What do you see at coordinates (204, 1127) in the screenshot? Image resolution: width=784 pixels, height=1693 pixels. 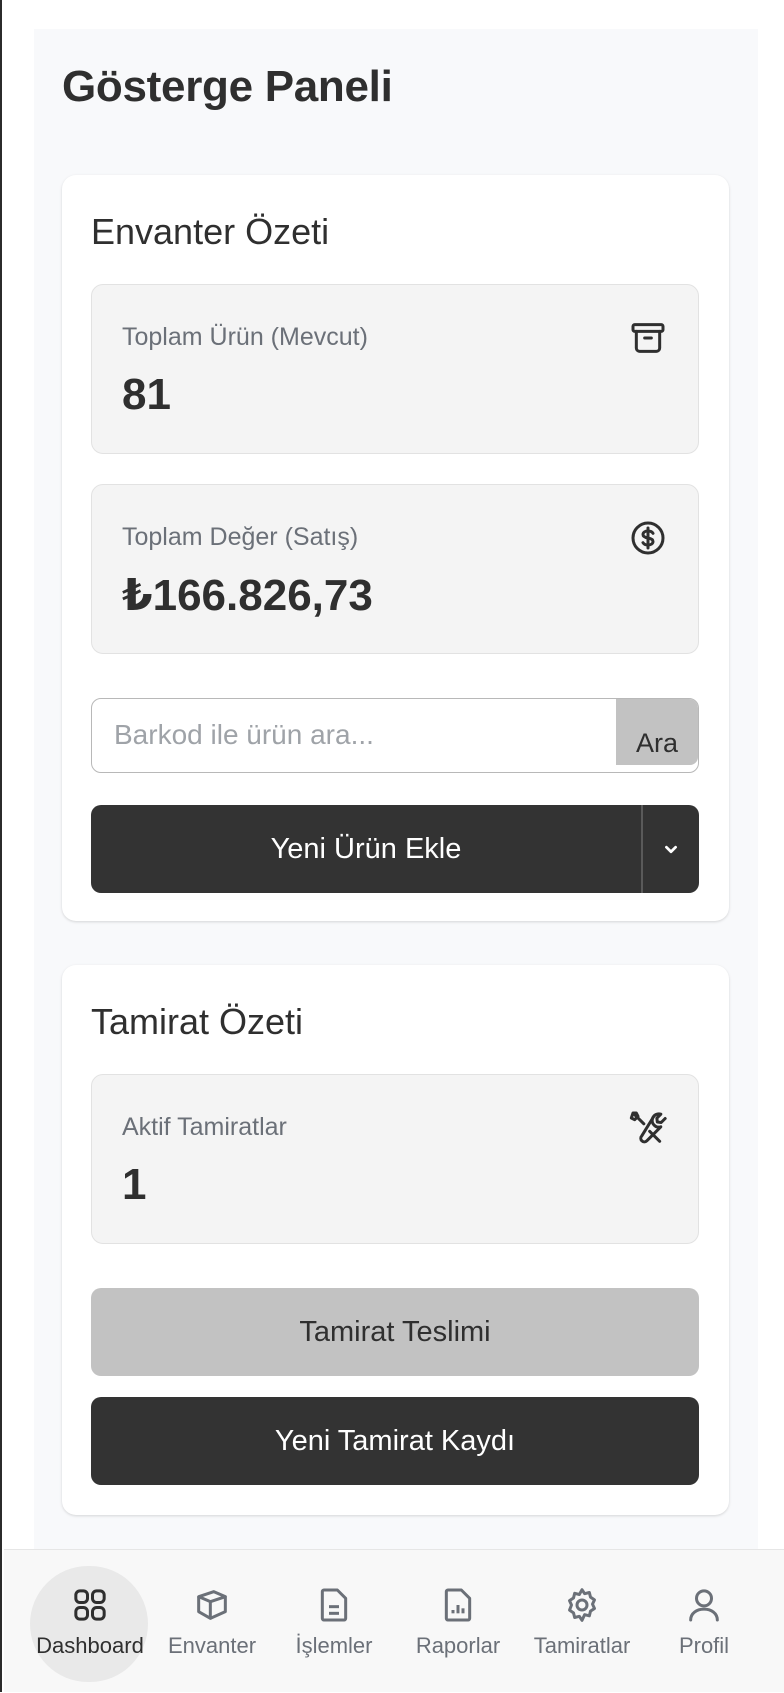 I see `active-repairs-label: Aktif Tamiratlar` at bounding box center [204, 1127].